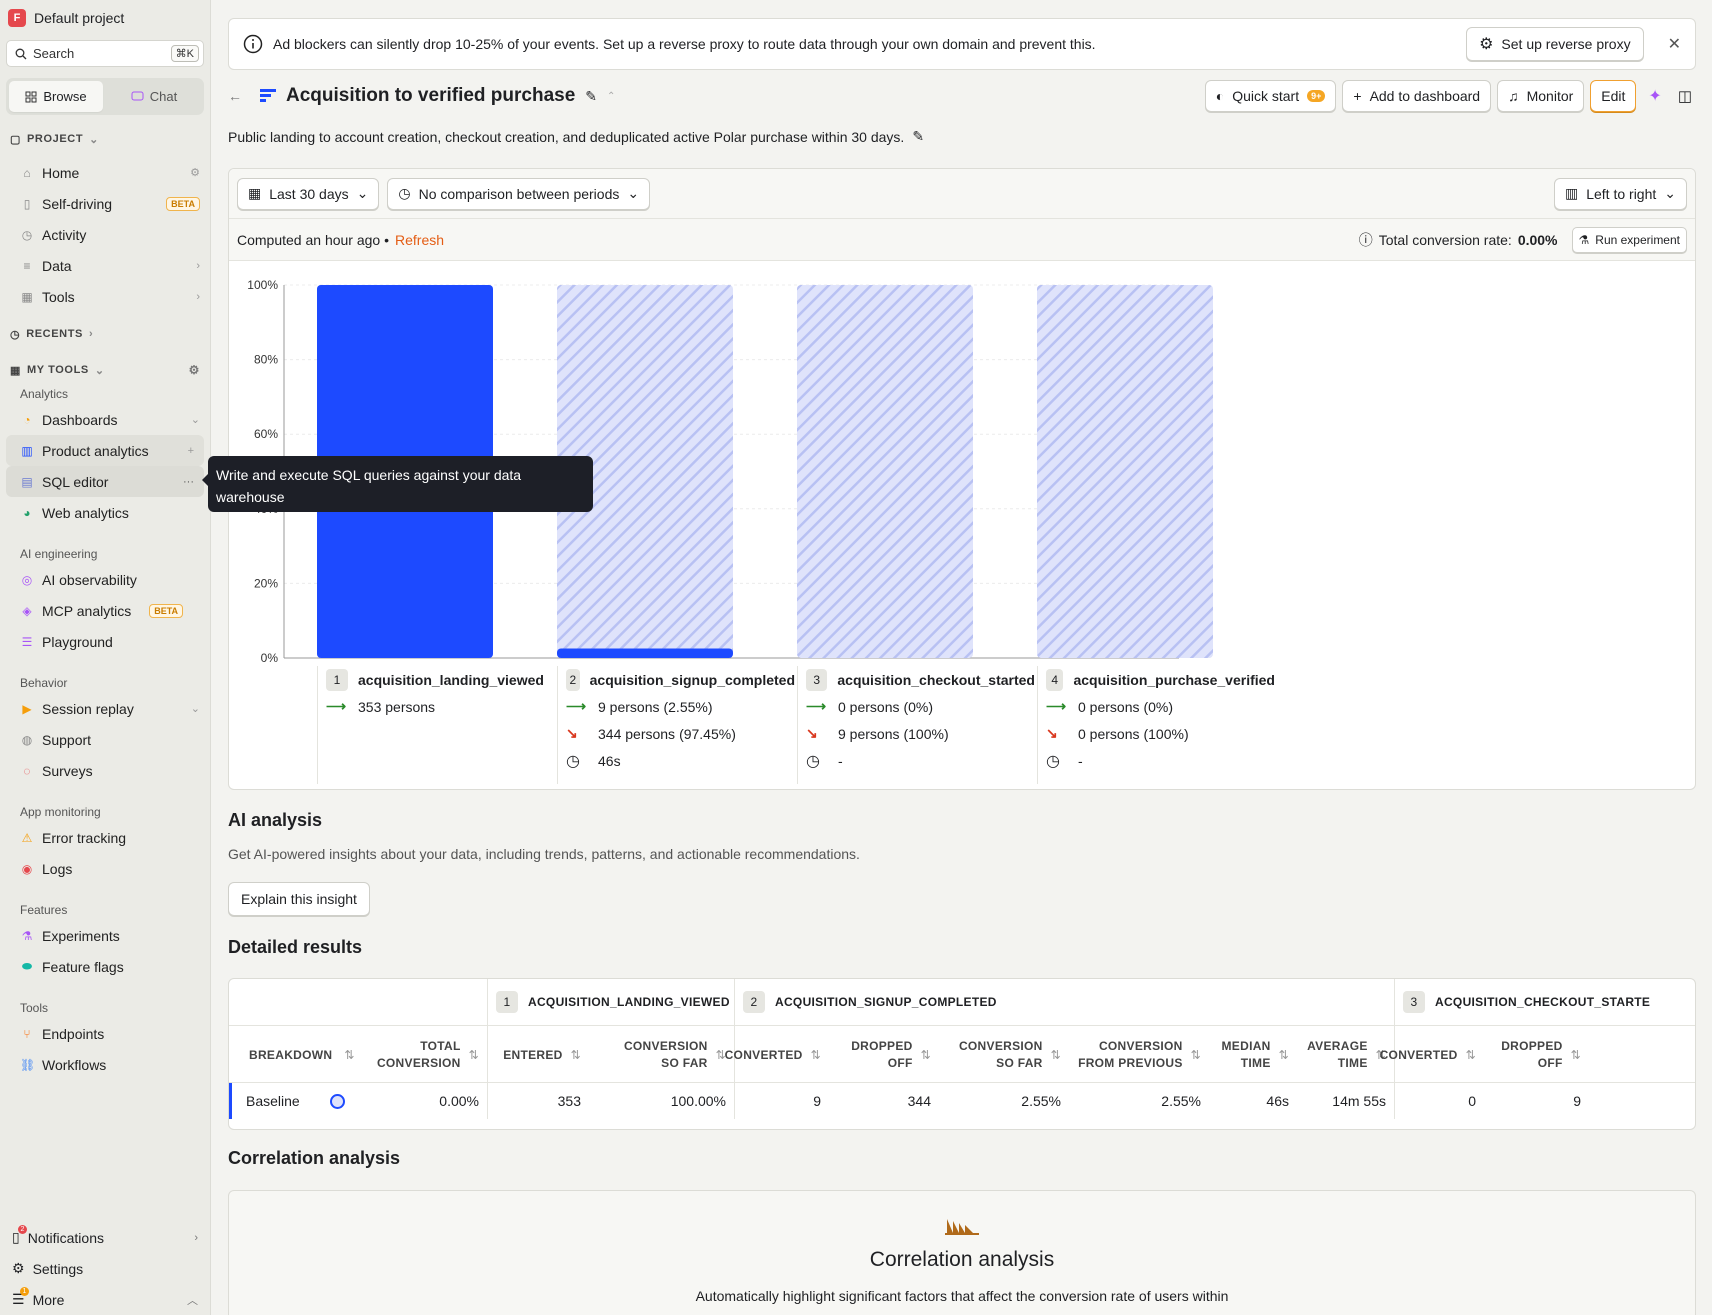 The image size is (1712, 1315). What do you see at coordinates (105, 739) in the screenshot?
I see `sidebar-item-support: ◍ Support` at bounding box center [105, 739].